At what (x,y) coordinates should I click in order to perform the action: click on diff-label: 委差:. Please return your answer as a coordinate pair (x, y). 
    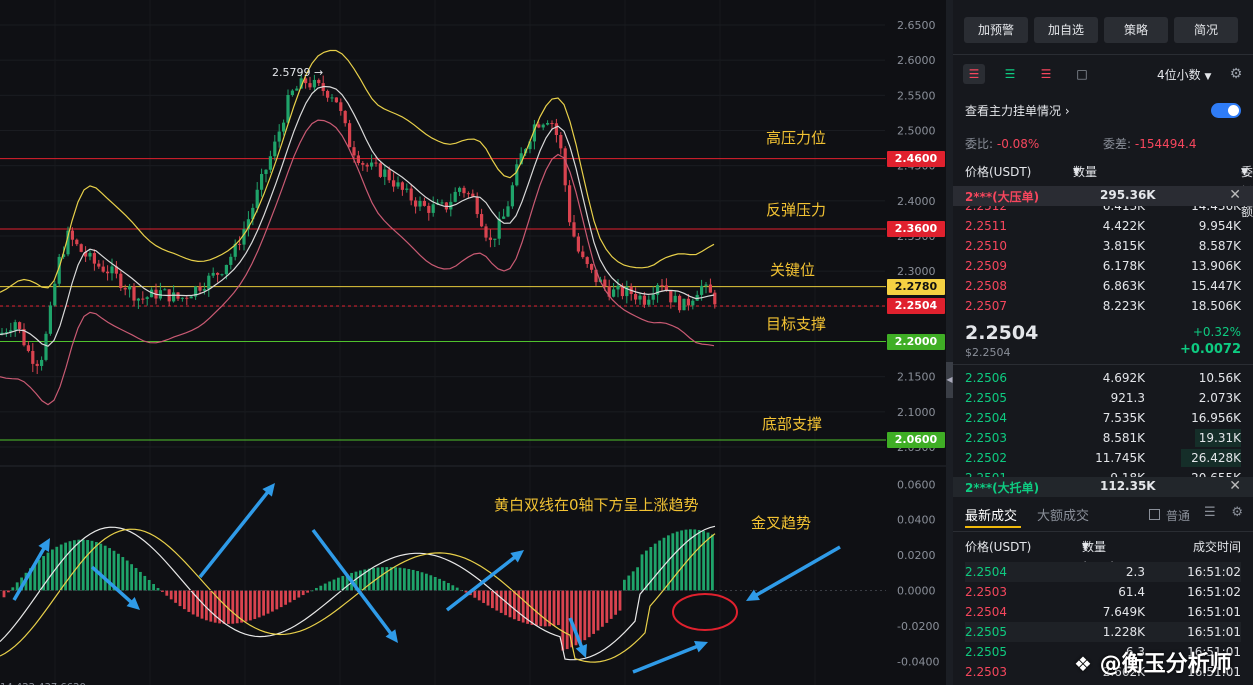
    Looking at the image, I should click on (1117, 144).